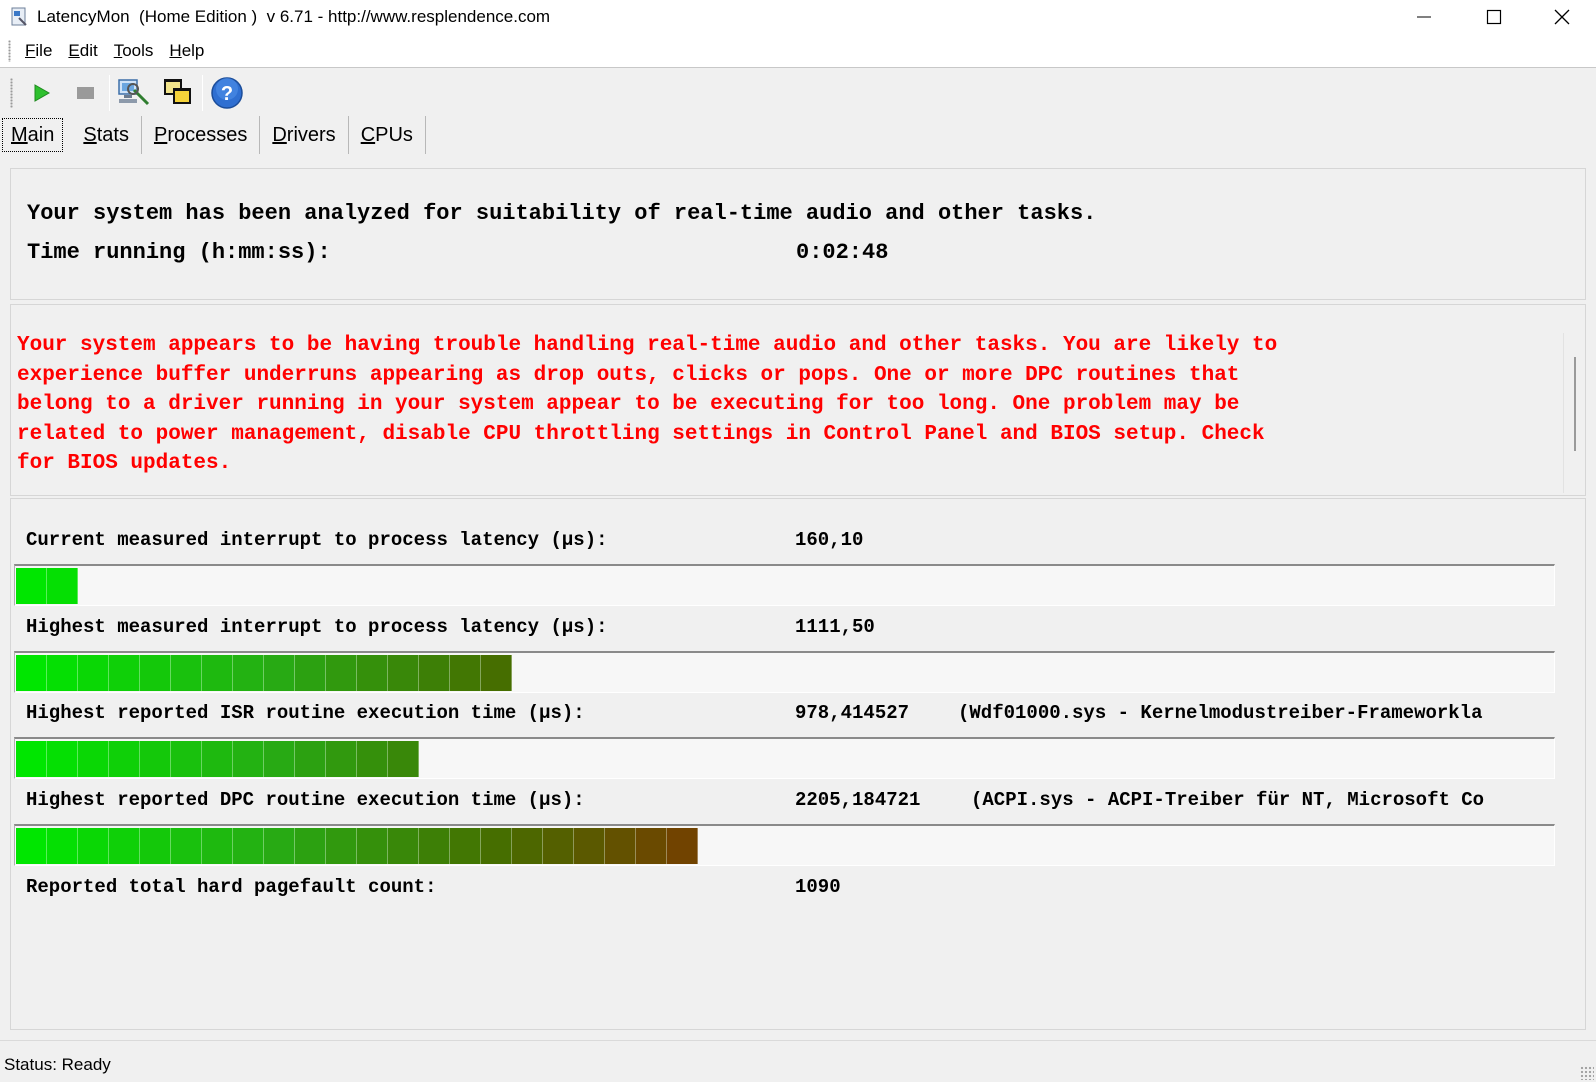 Image resolution: width=1596 pixels, height=1082 pixels. What do you see at coordinates (179, 252) in the screenshot?
I see `time-running-label: Time running (h:mm:ss):` at bounding box center [179, 252].